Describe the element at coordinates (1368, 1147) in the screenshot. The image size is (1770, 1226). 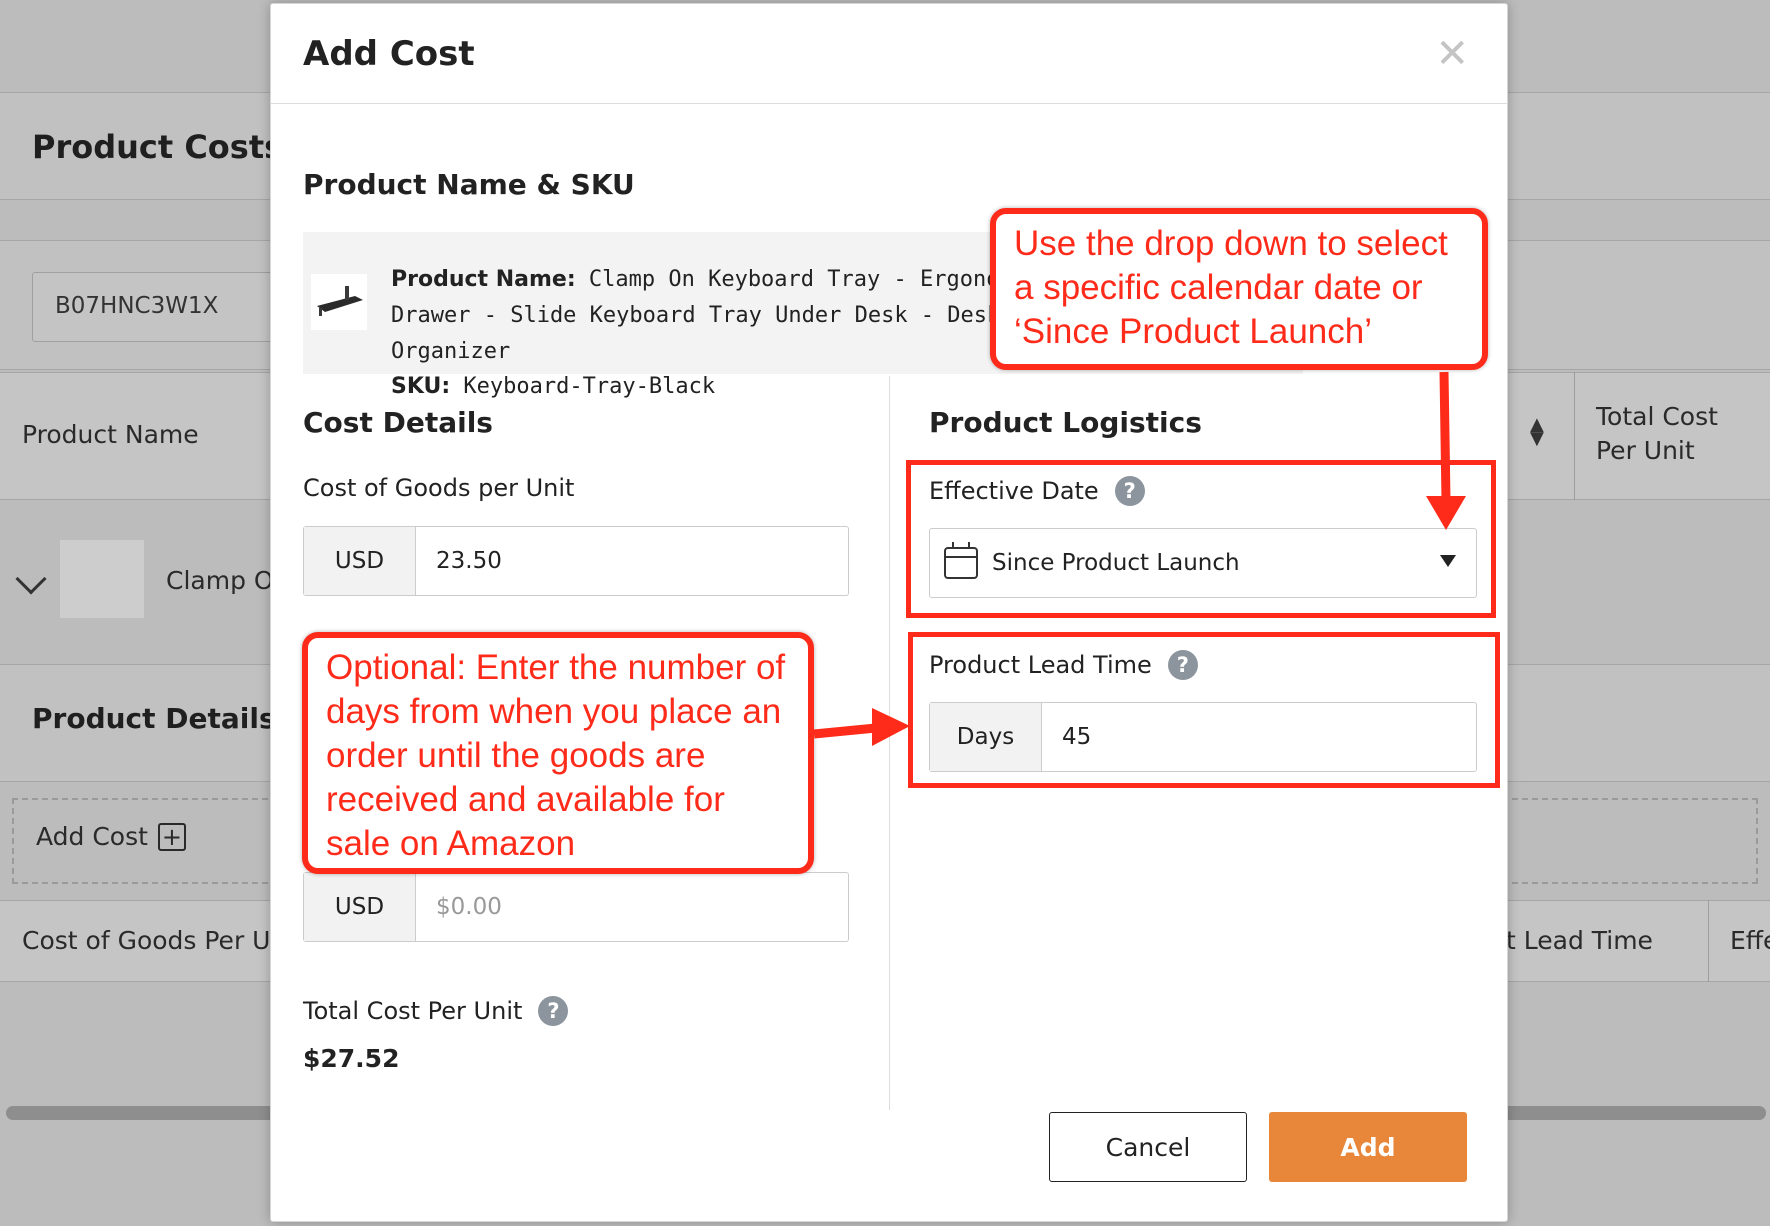
I see `add-button: Add` at that location.